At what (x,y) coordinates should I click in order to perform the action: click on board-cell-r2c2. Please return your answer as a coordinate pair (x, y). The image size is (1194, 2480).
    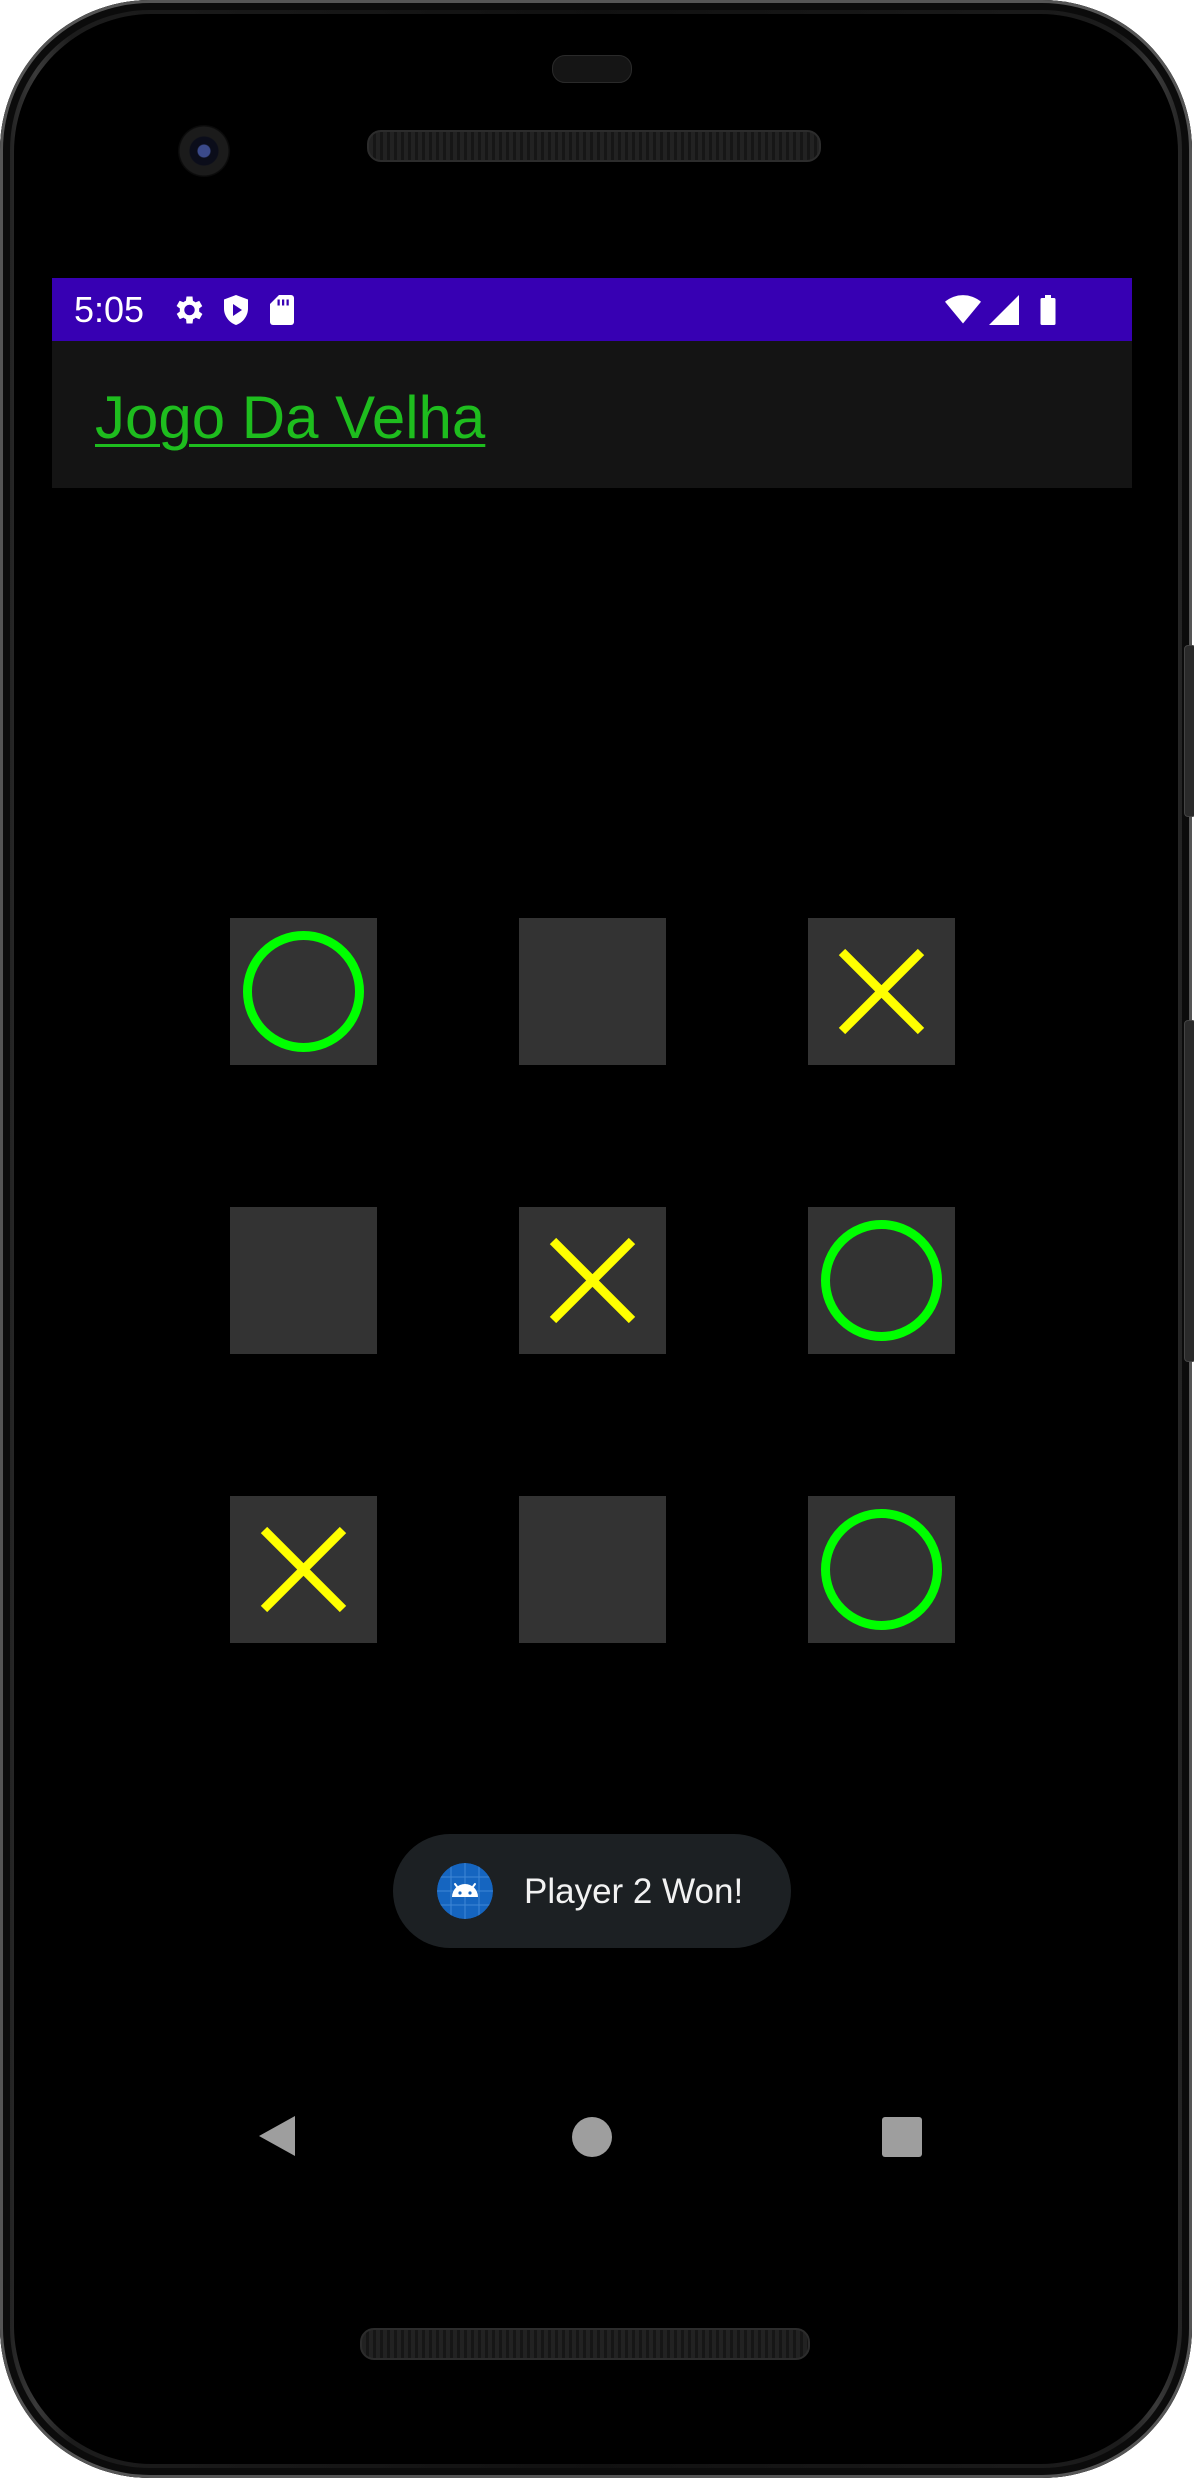
    Looking at the image, I should click on (592, 1280).